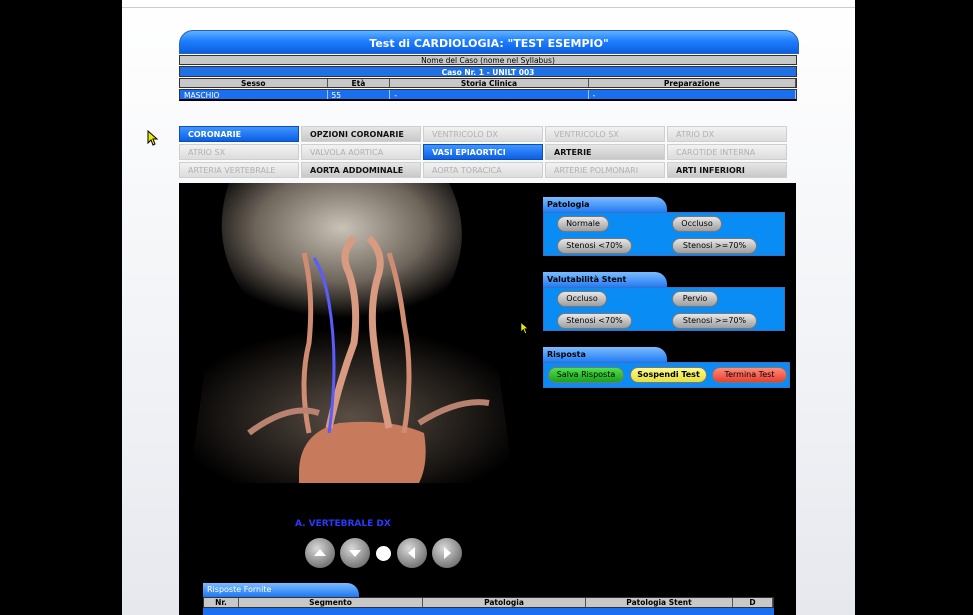 The width and height of the screenshot is (973, 615). What do you see at coordinates (727, 170) in the screenshot?
I see `tab-arti-inferiori: ARTI INFERIORI` at bounding box center [727, 170].